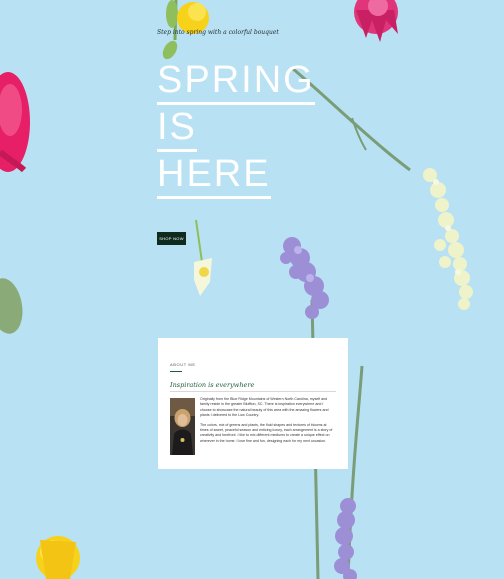 The image size is (504, 579). I want to click on pink-rose-left, so click(15, 122).